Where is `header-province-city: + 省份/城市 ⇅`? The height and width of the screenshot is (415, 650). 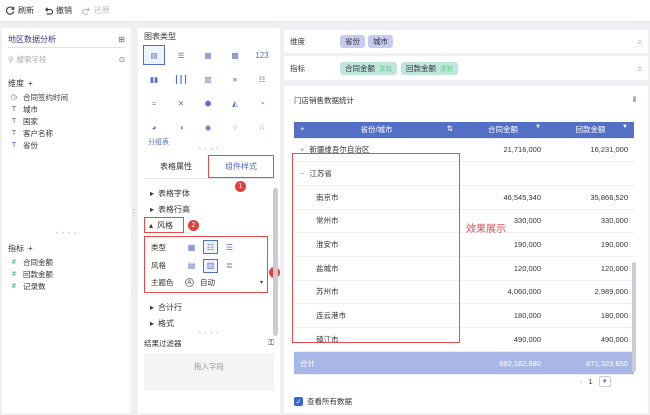 header-province-city: + 省份/城市 ⇅ is located at coordinates (376, 130).